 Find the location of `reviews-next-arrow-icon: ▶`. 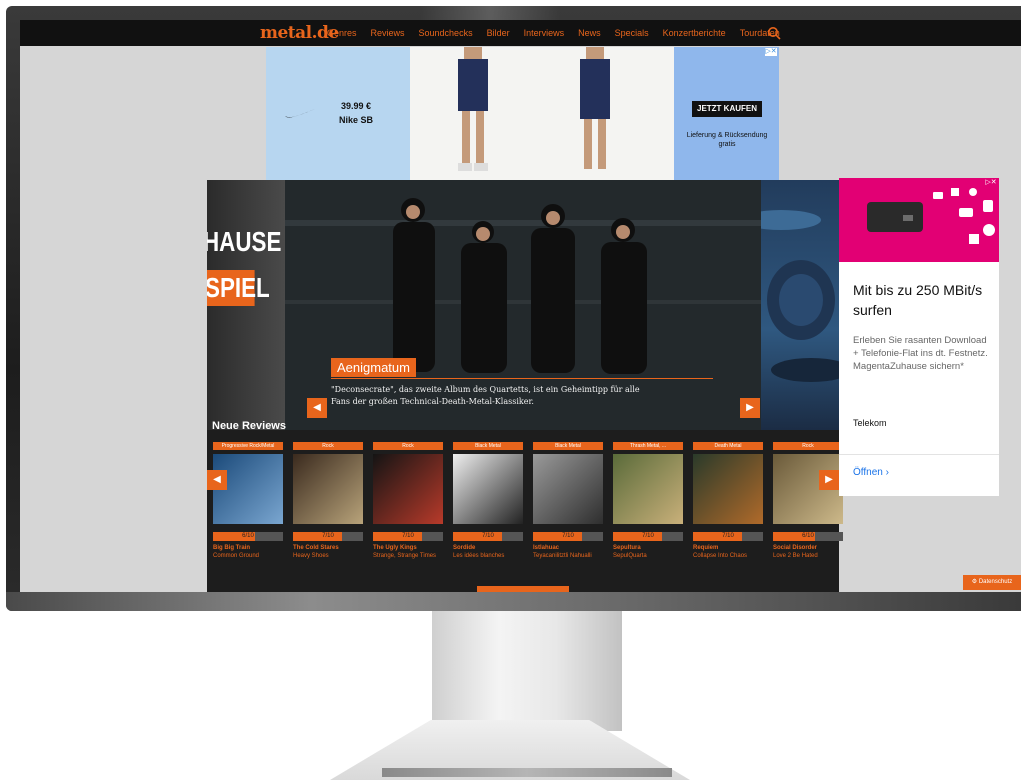

reviews-next-arrow-icon: ▶ is located at coordinates (829, 480).